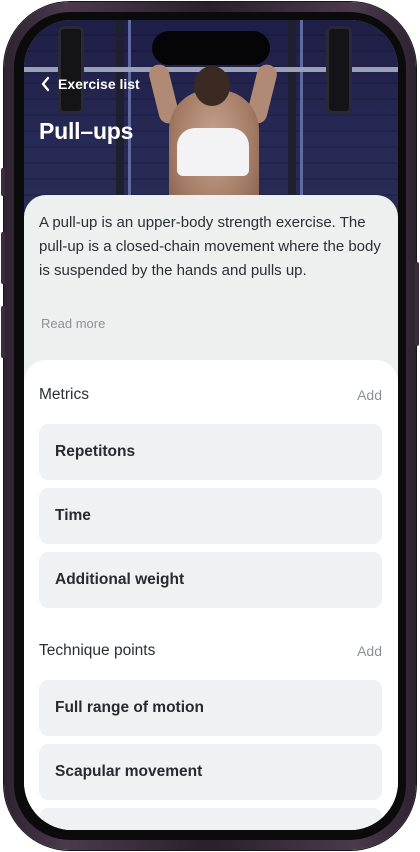 The width and height of the screenshot is (420, 852). What do you see at coordinates (129, 771) in the screenshot?
I see `technique-item-label: Scapular movement` at bounding box center [129, 771].